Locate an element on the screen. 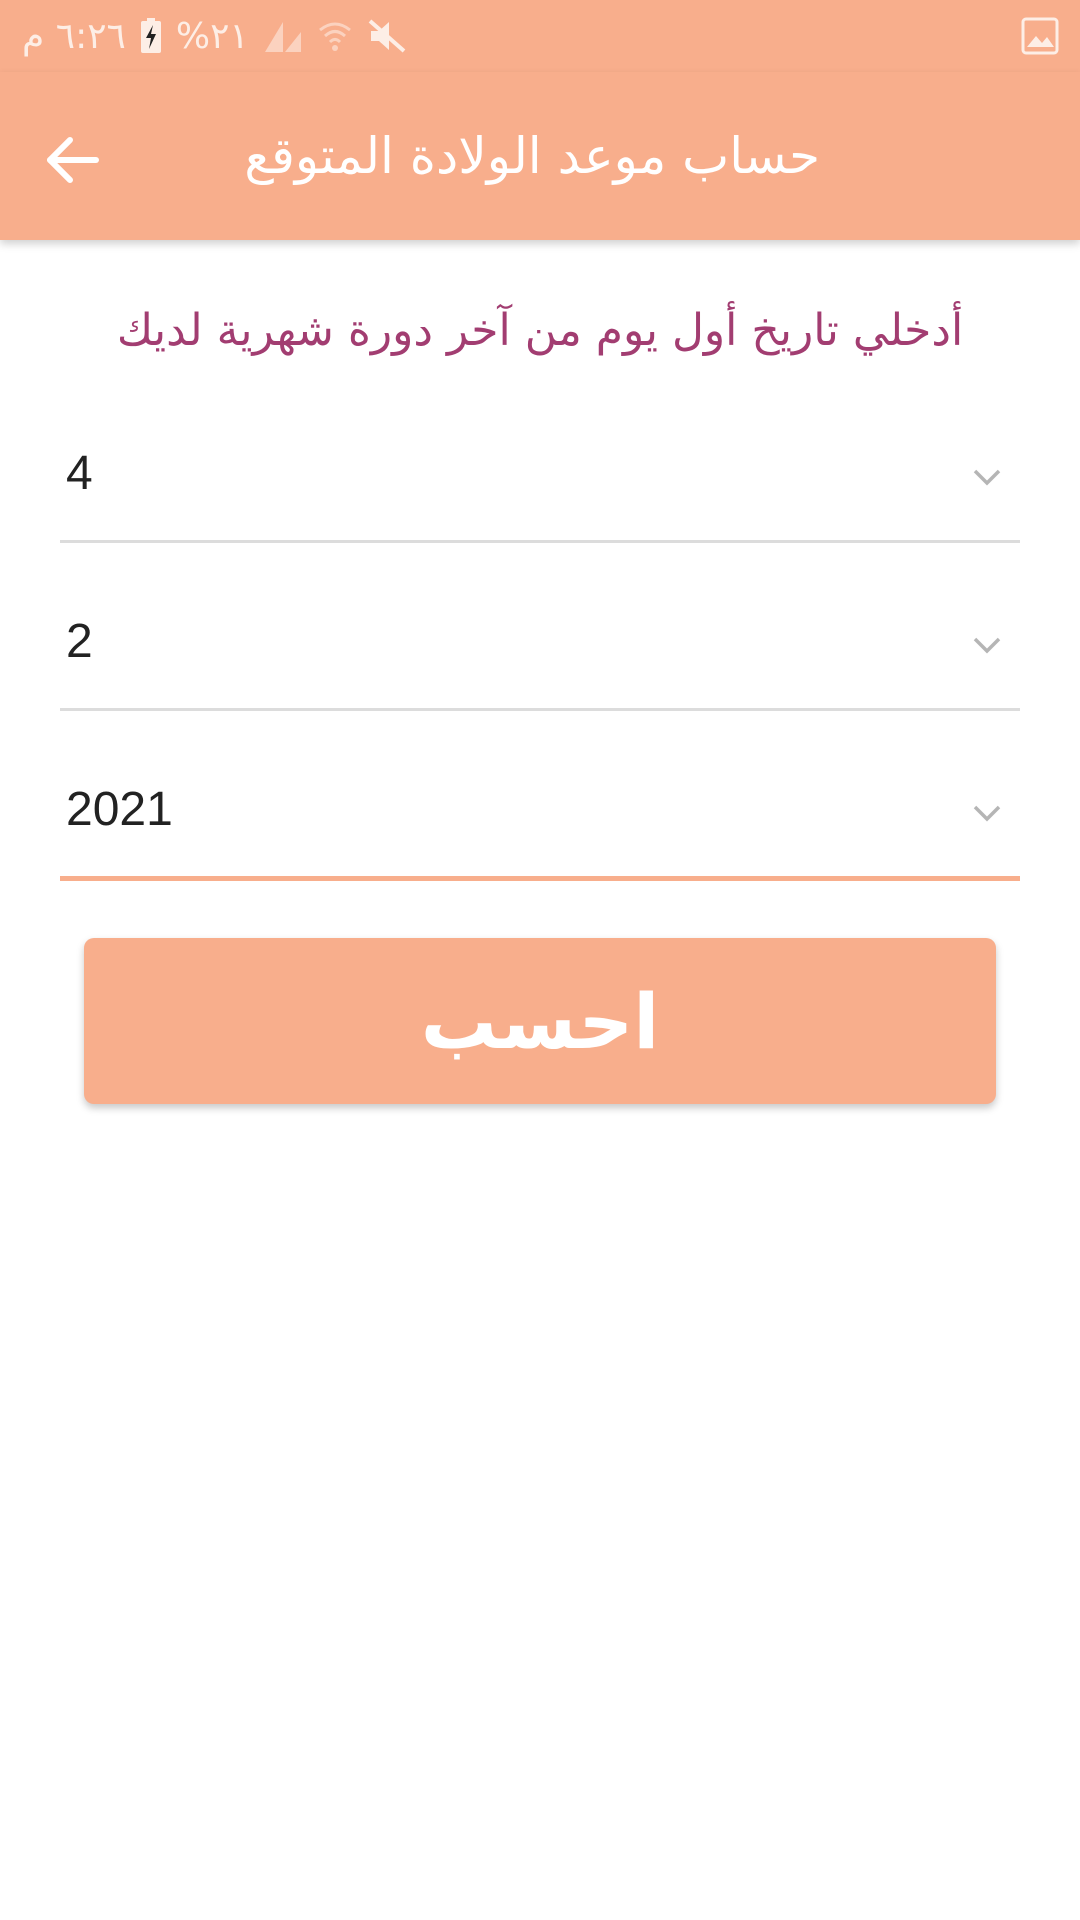  status-indicators: ٦:٢٦ م %٢١ is located at coordinates (214, 36).